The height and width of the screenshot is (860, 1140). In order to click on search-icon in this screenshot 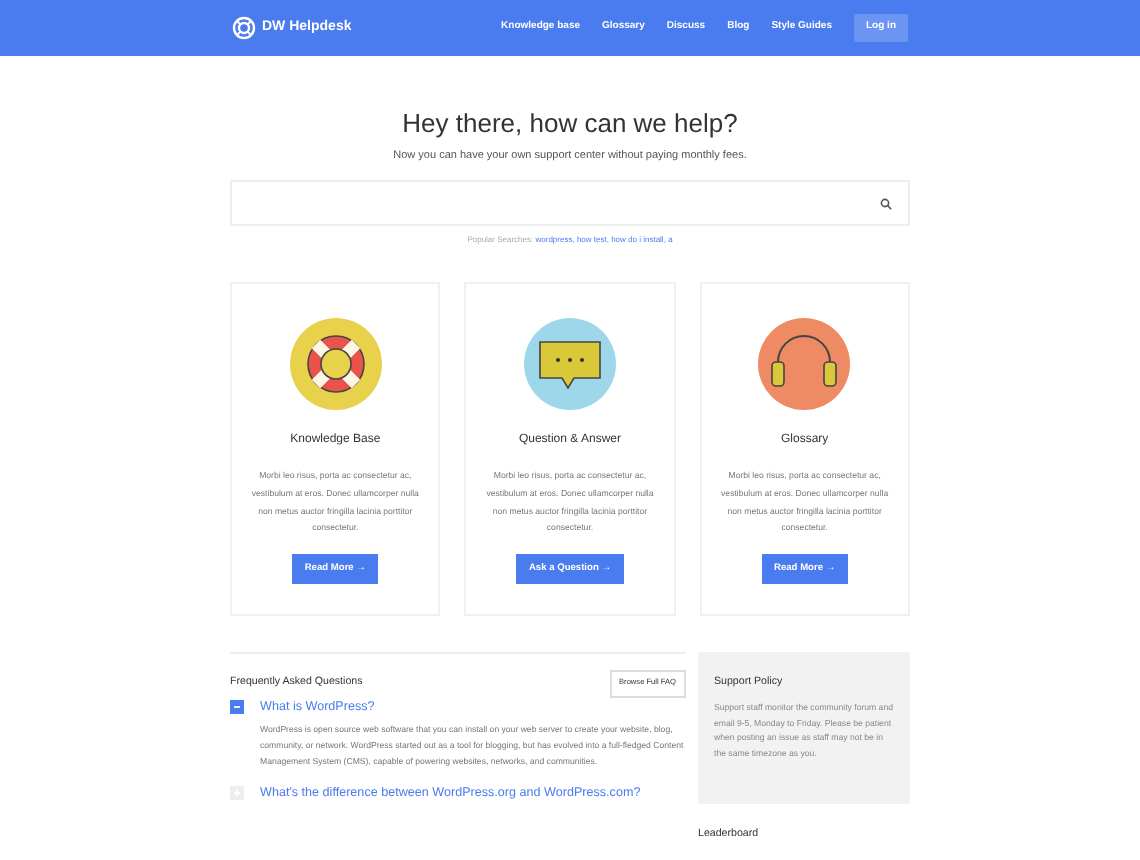, I will do `click(886, 203)`.